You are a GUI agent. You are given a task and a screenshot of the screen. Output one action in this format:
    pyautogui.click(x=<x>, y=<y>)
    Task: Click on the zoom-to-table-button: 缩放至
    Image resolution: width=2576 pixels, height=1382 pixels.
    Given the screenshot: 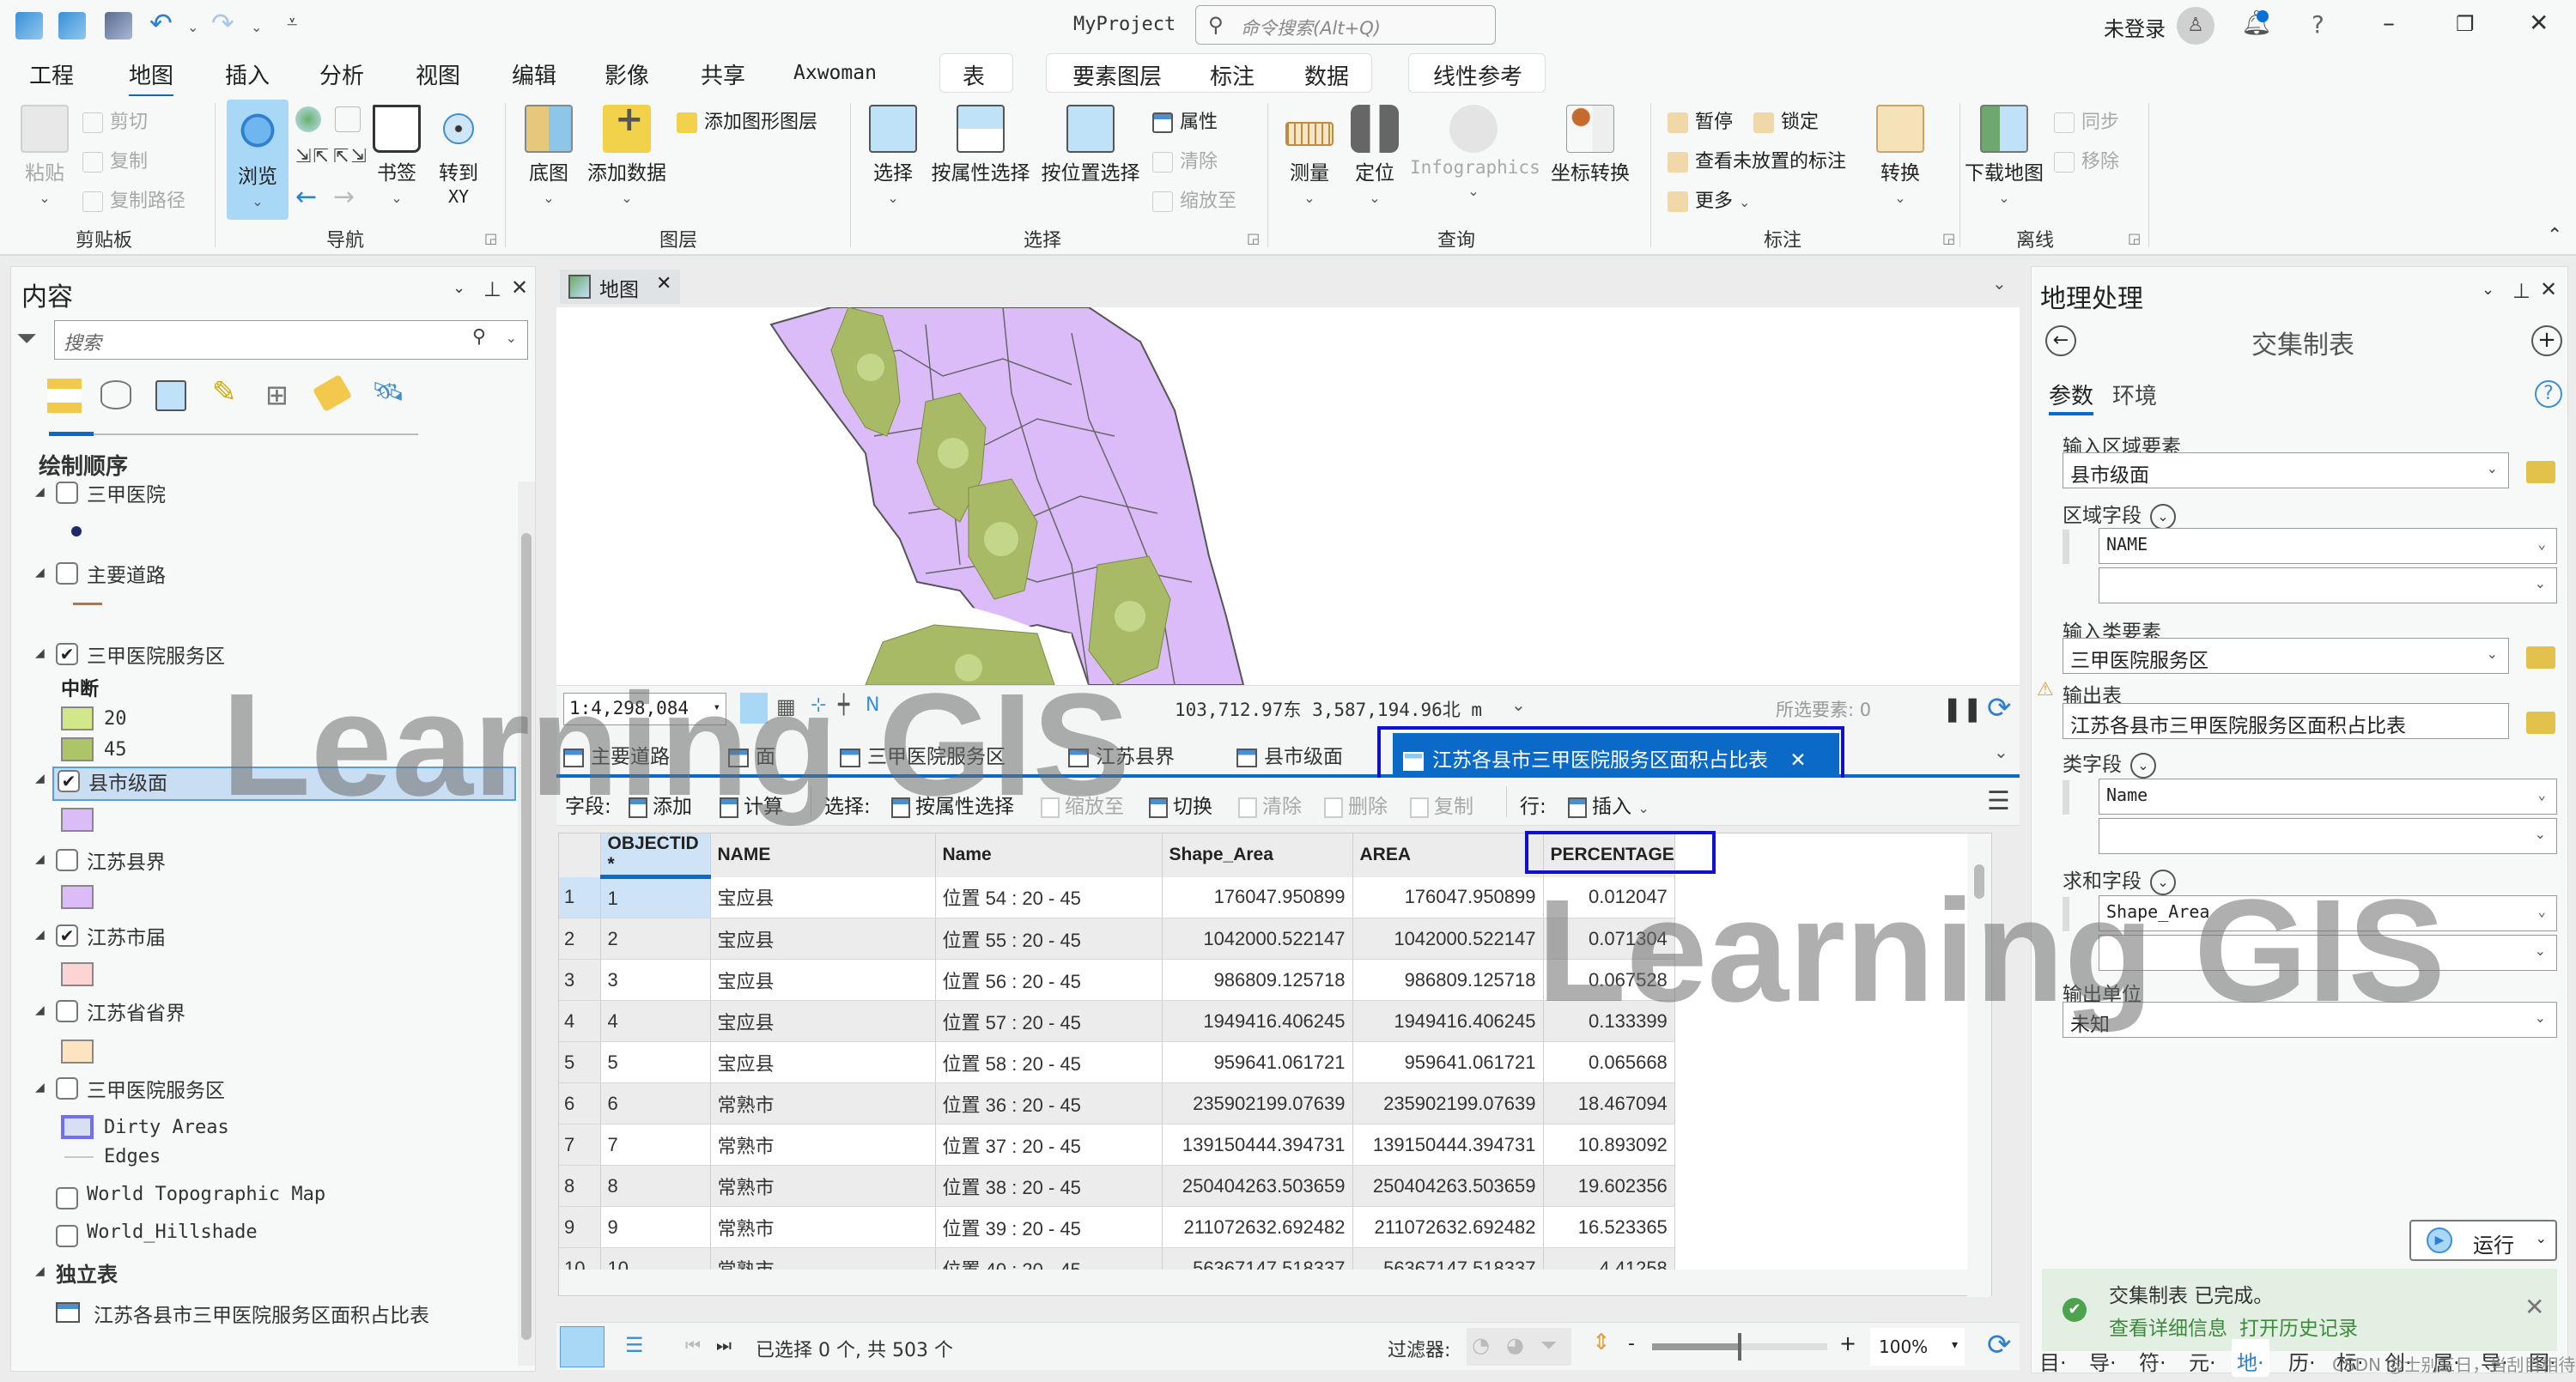 What is the action you would take?
    pyautogui.click(x=1082, y=804)
    